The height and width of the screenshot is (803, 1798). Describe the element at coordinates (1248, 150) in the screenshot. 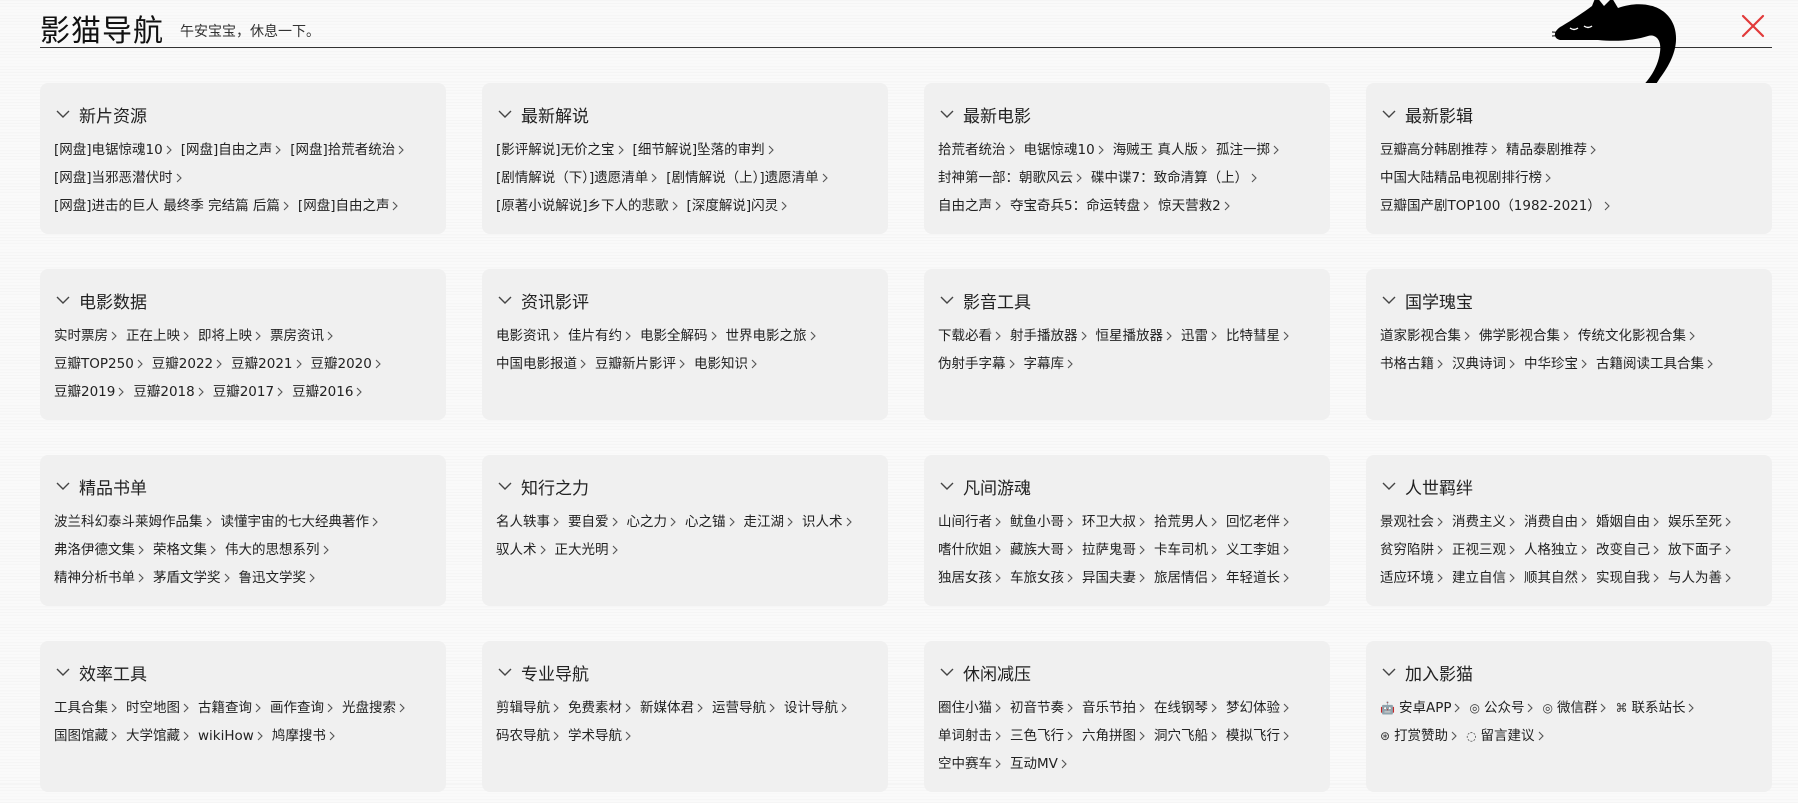

I see `nav-link: 孤注一掷` at that location.